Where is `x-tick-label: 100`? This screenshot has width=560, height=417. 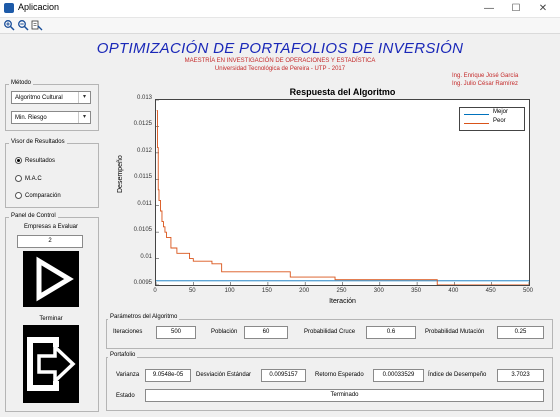 x-tick-label: 100 is located at coordinates (229, 291).